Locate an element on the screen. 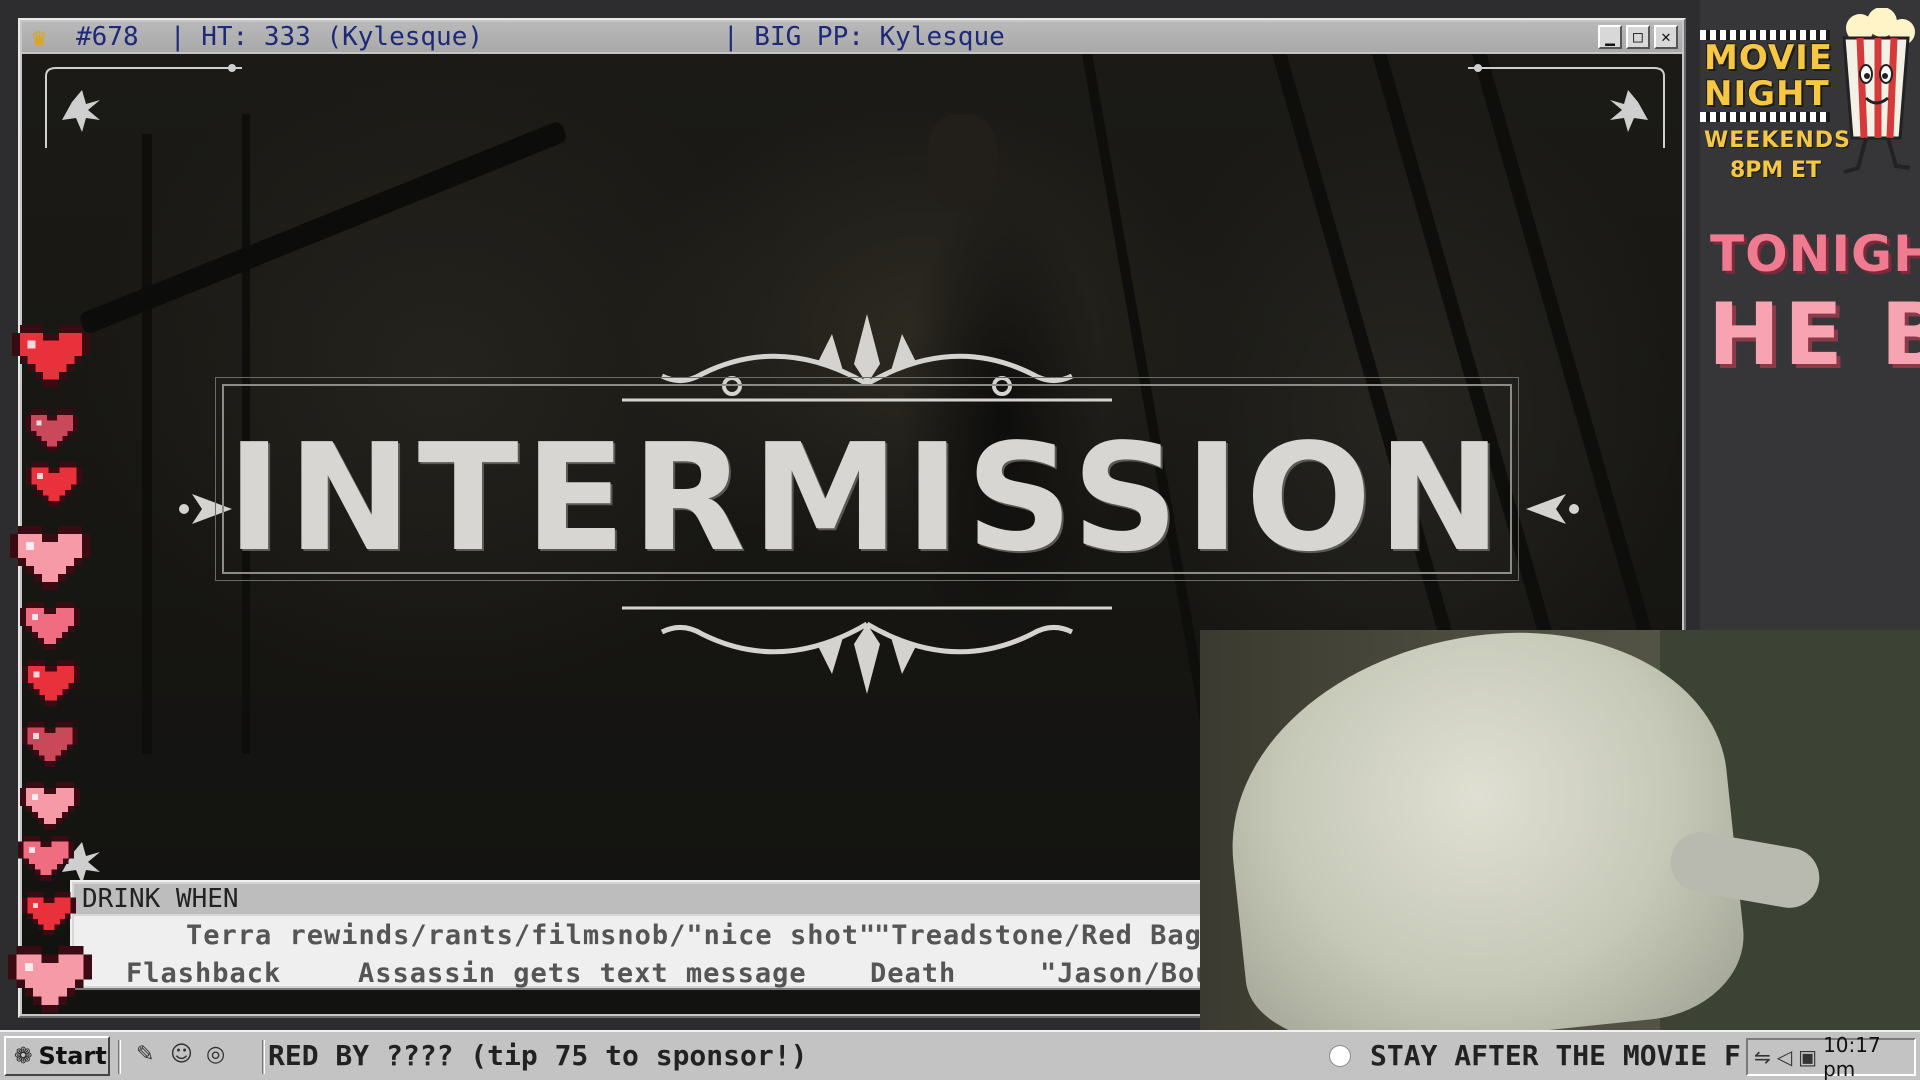 This screenshot has width=1920, height=1080. drink-when-title: DRINK WHEN is located at coordinates (690, 899).